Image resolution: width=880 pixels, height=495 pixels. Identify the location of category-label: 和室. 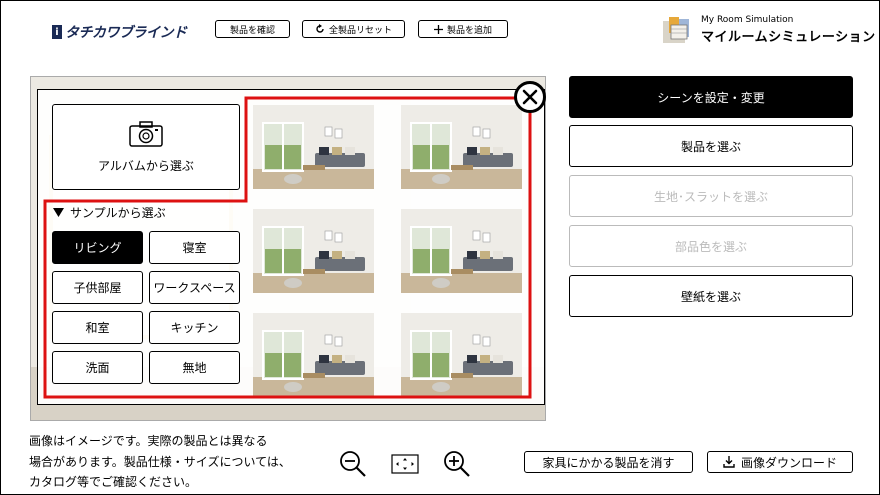
(97, 328).